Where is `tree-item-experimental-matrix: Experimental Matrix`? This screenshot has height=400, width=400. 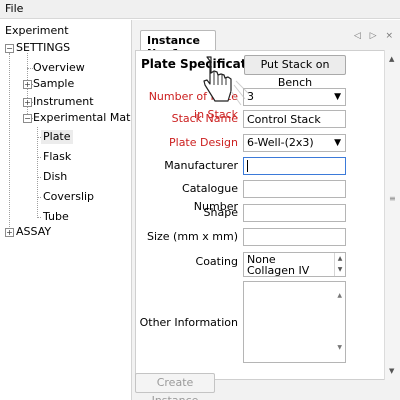 tree-item-experimental-matrix: Experimental Matrix is located at coordinates (88, 118).